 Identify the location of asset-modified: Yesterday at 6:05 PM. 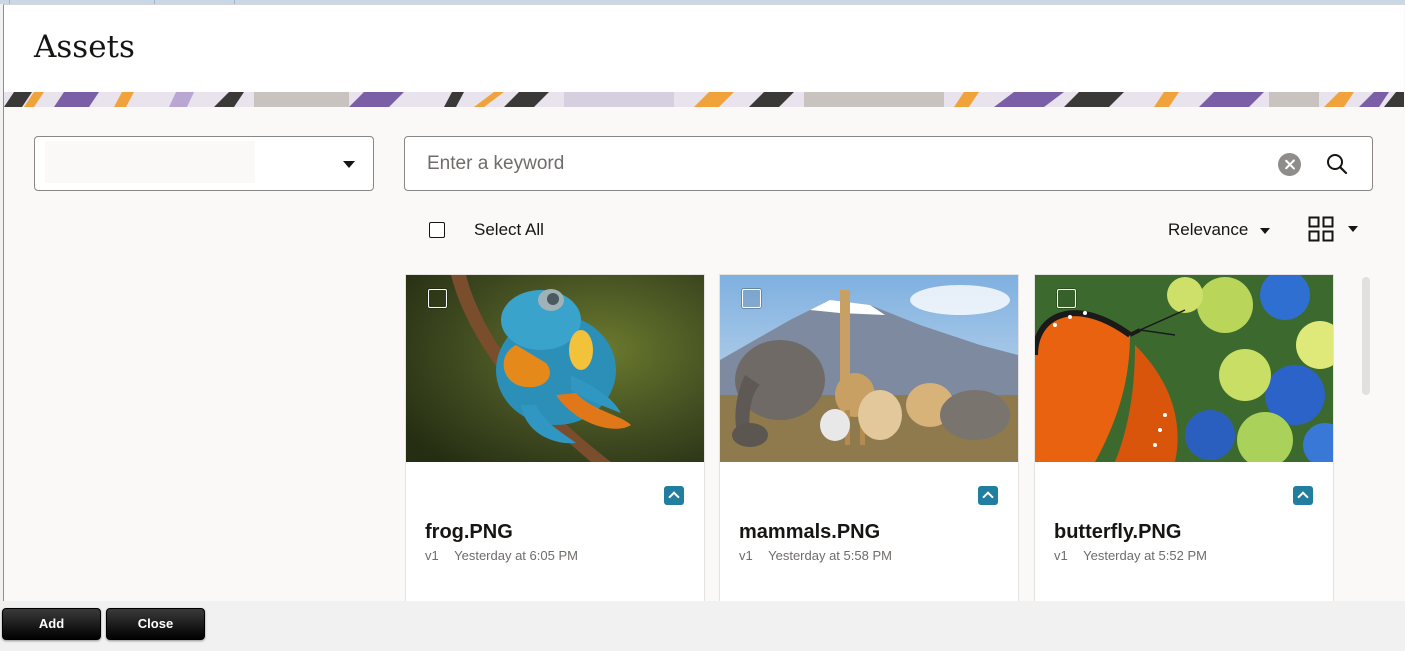
(516, 555).